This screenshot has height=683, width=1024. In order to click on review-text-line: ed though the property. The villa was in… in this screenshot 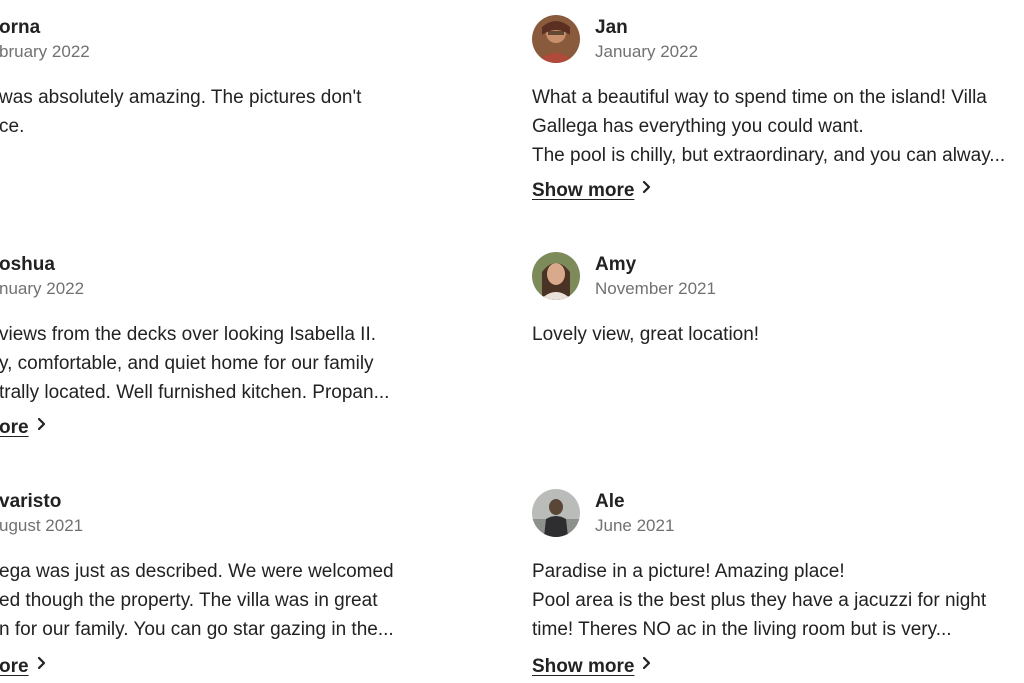, I will do `click(189, 600)`.